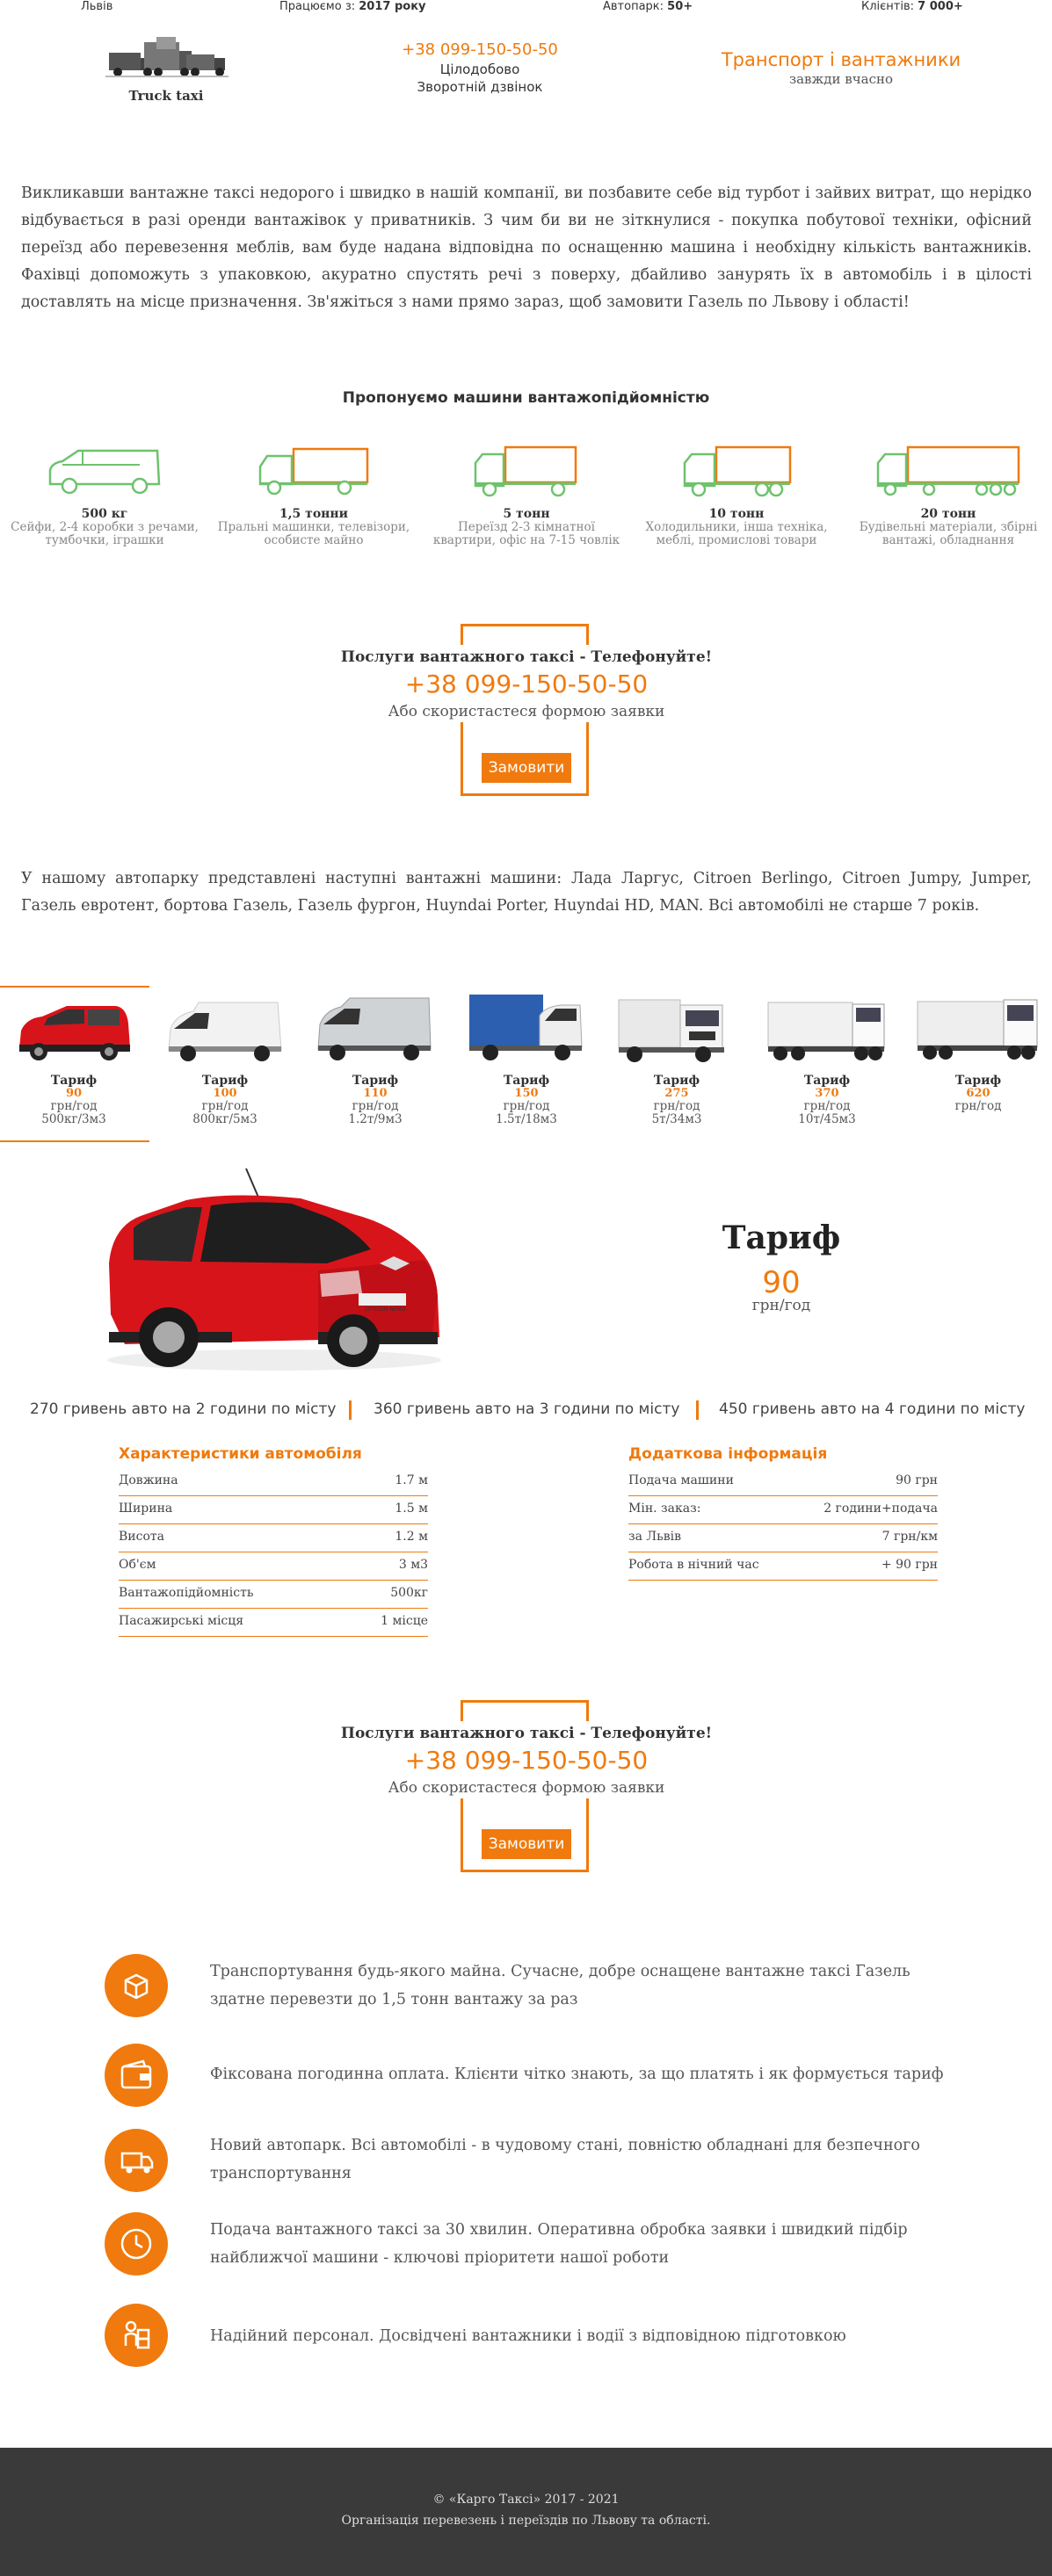 This screenshot has width=1052, height=2576. What do you see at coordinates (479, 69) in the screenshot?
I see `header-hours: Цілодобово` at bounding box center [479, 69].